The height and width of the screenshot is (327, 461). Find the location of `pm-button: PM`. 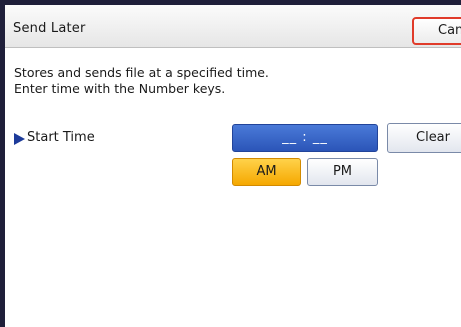

pm-button: PM is located at coordinates (342, 172).